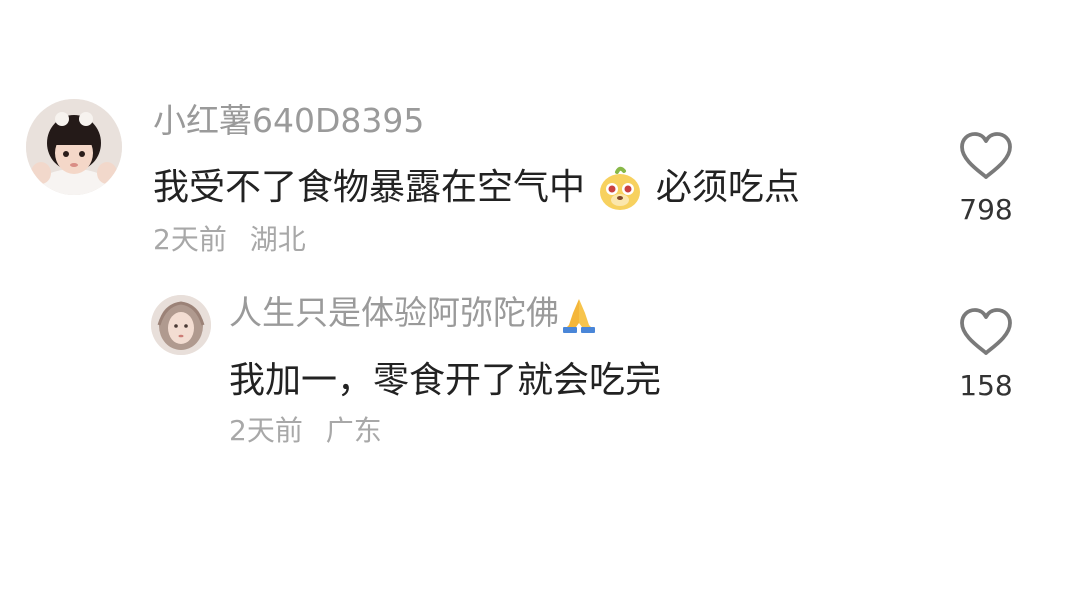 This screenshot has height=597, width=1079. Describe the element at coordinates (986, 209) in the screenshot. I see `like-count: 798` at that location.